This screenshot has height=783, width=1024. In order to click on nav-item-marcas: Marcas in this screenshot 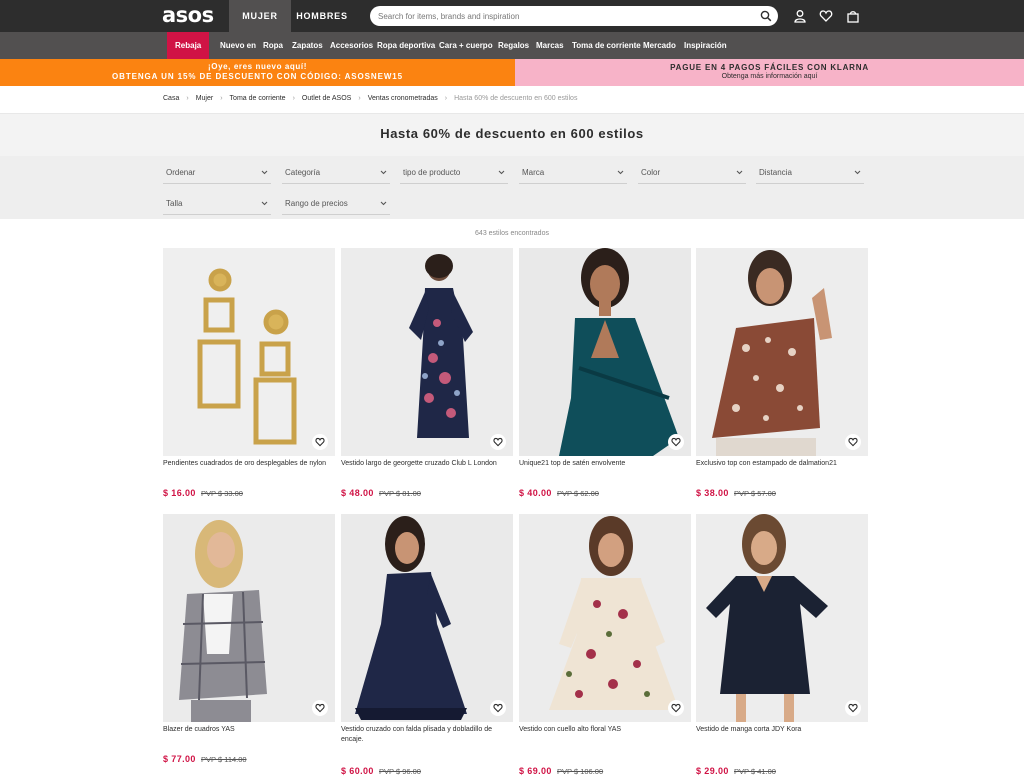, I will do `click(550, 45)`.